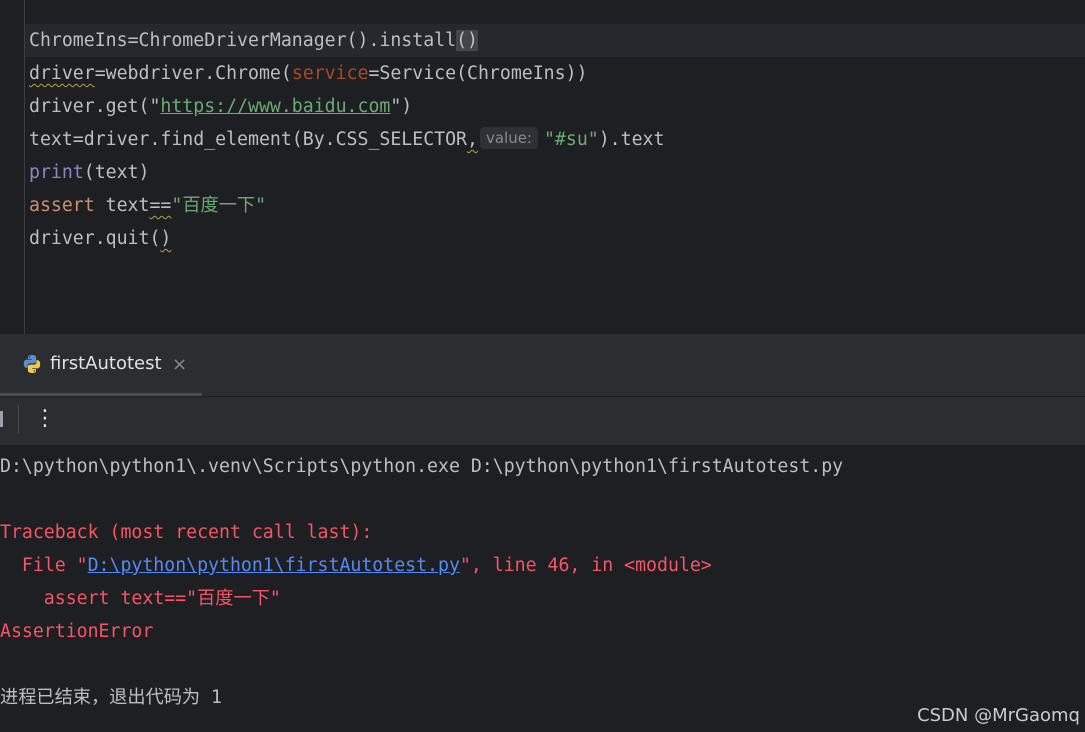  I want to click on python-icon, so click(32, 364).